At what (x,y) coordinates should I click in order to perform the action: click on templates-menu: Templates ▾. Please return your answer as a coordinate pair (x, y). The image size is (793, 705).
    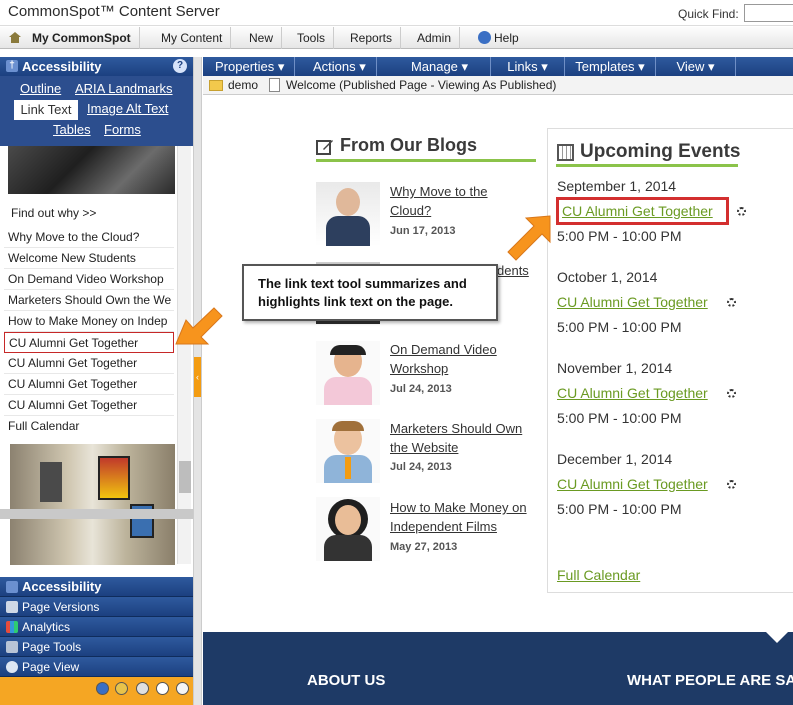
    Looking at the image, I should click on (610, 66).